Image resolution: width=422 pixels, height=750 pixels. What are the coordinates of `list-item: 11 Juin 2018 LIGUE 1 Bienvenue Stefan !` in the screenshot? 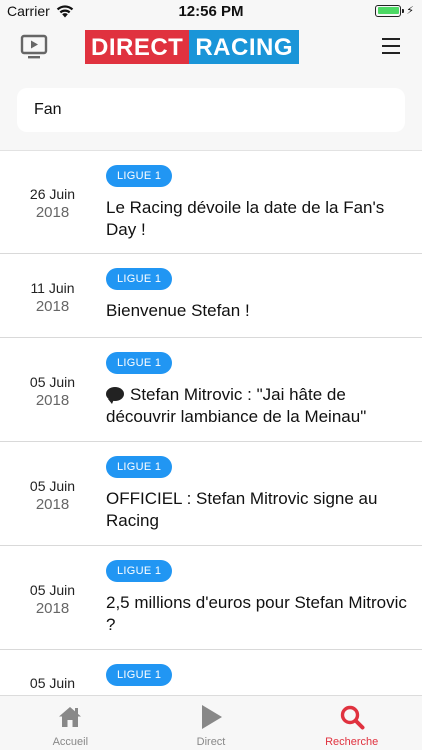 It's located at (211, 296).